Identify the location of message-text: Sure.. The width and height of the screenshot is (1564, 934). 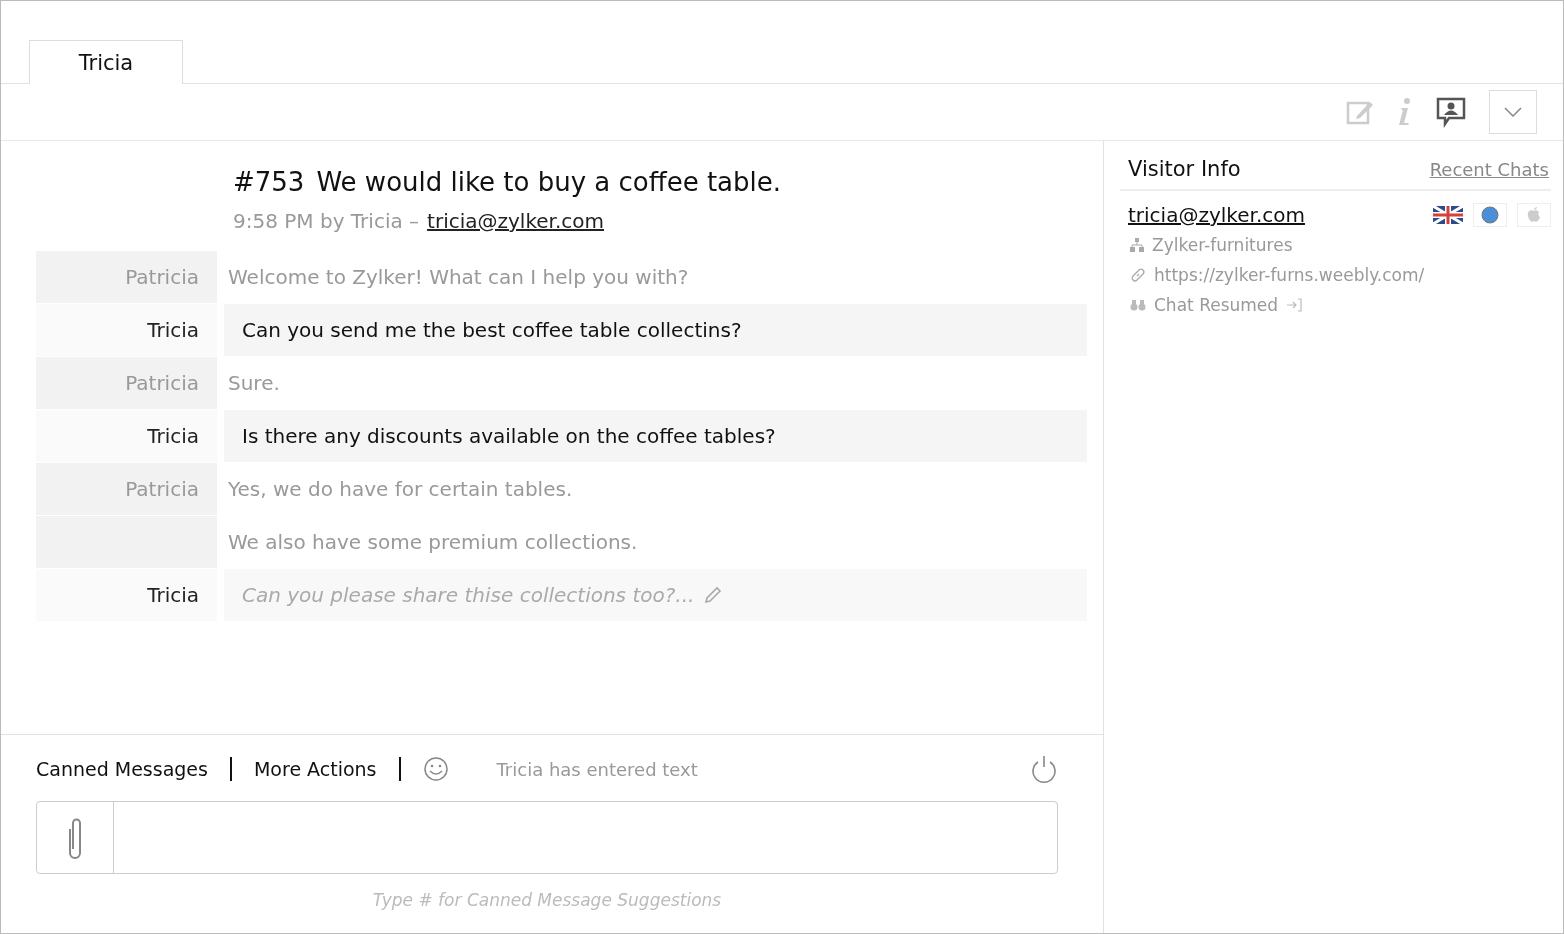
(254, 383).